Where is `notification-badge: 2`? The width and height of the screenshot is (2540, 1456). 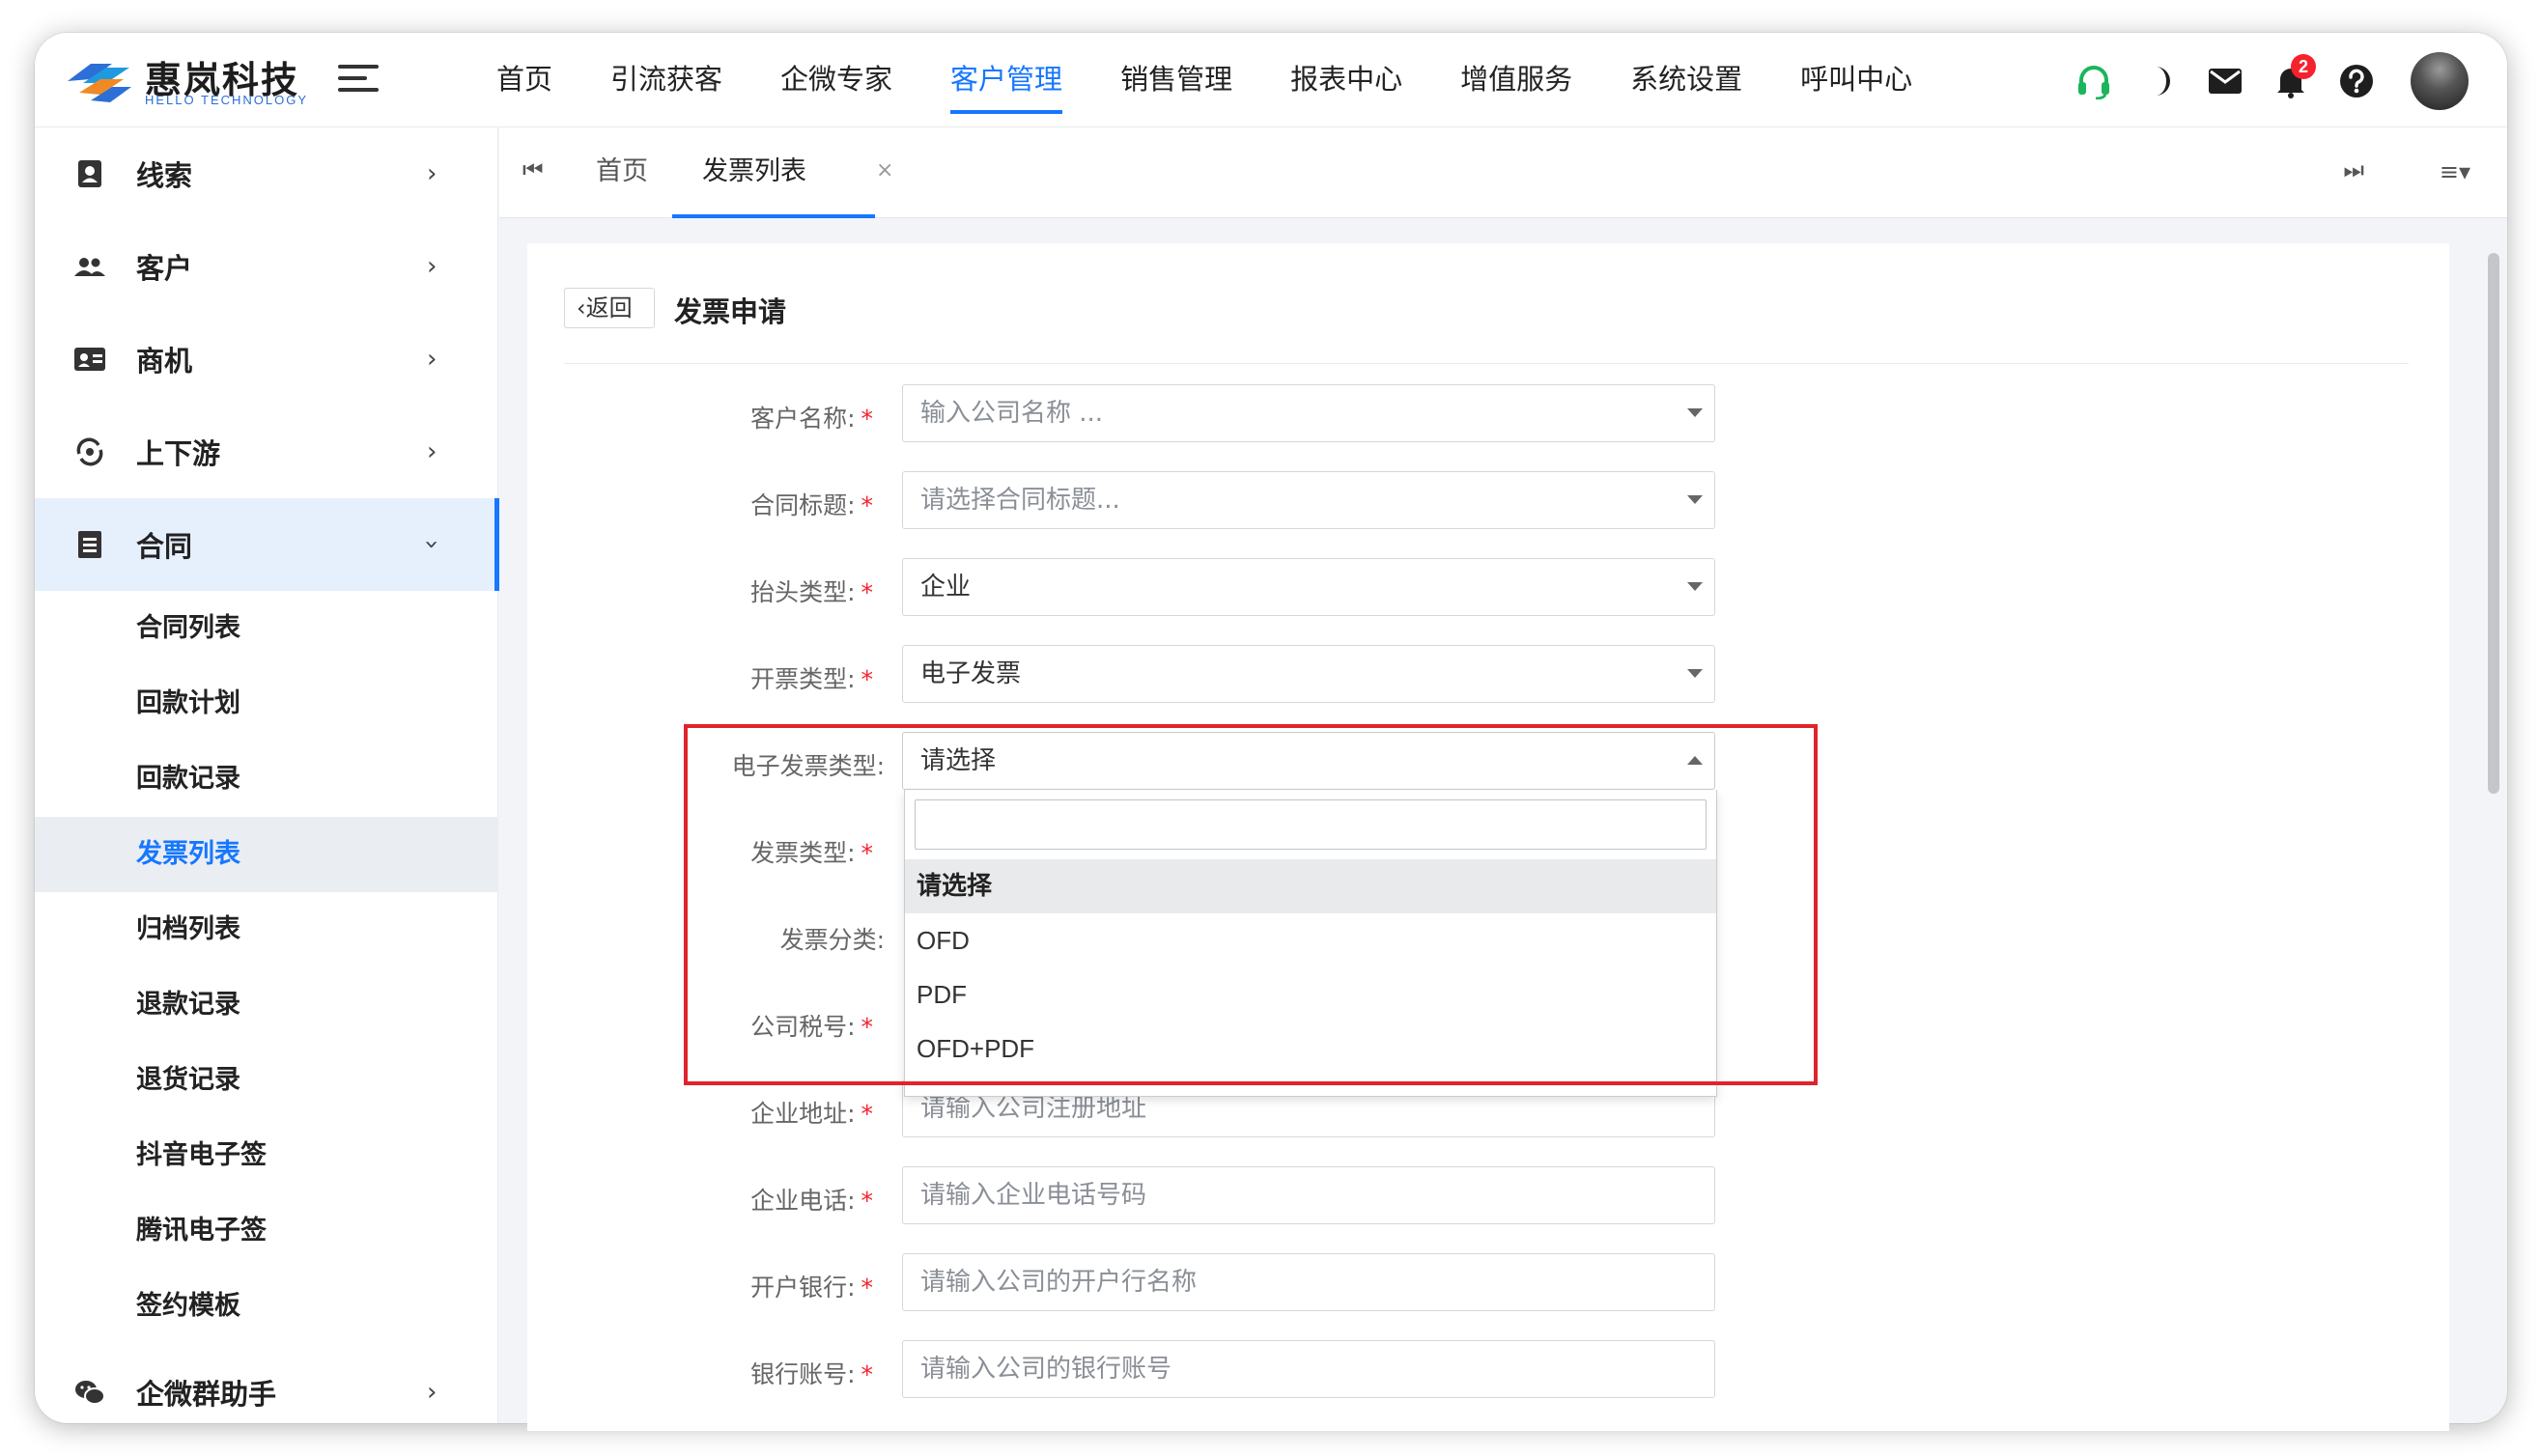
notification-badge: 2 is located at coordinates (2303, 66).